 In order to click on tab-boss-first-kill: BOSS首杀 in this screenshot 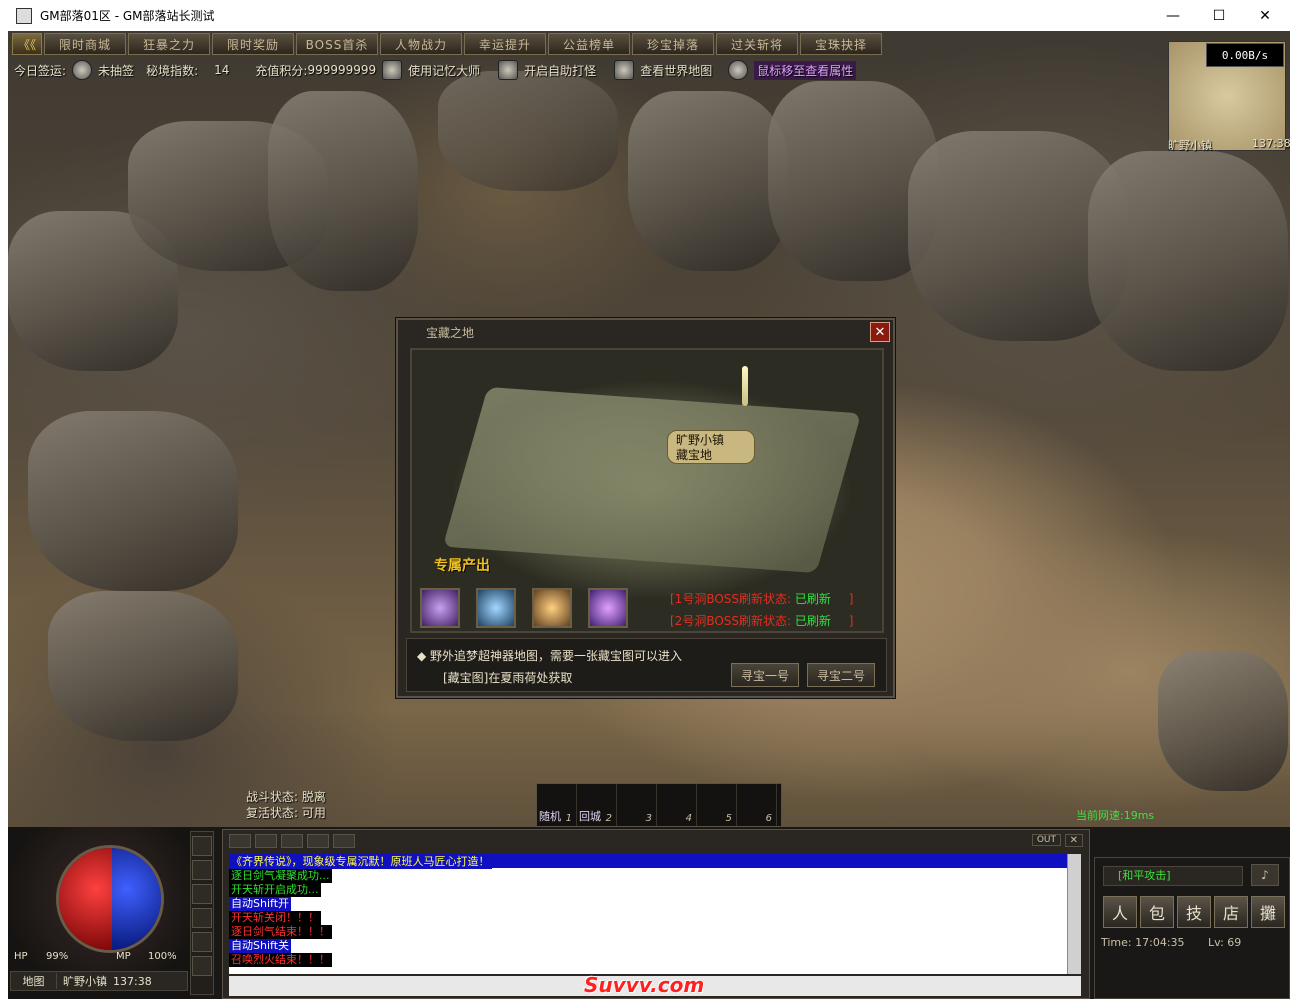, I will do `click(337, 44)`.